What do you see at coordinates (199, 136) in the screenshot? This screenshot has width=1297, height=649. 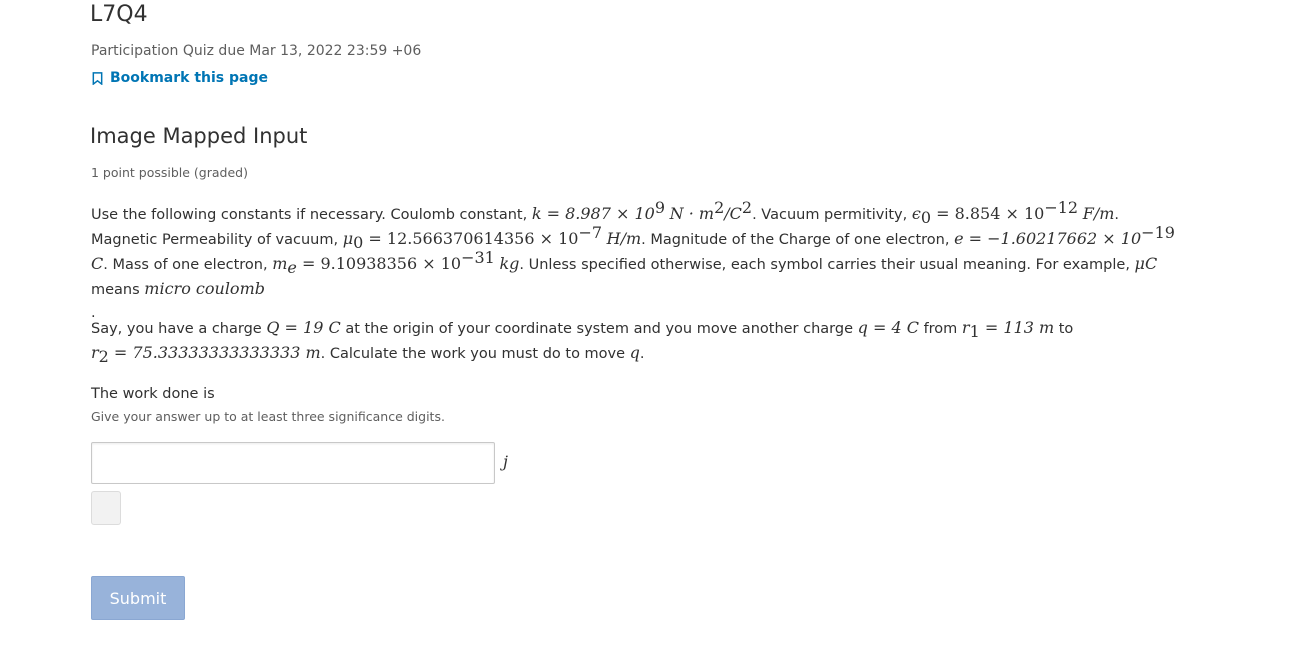 I see `problem-title: Image Mapped Input` at bounding box center [199, 136].